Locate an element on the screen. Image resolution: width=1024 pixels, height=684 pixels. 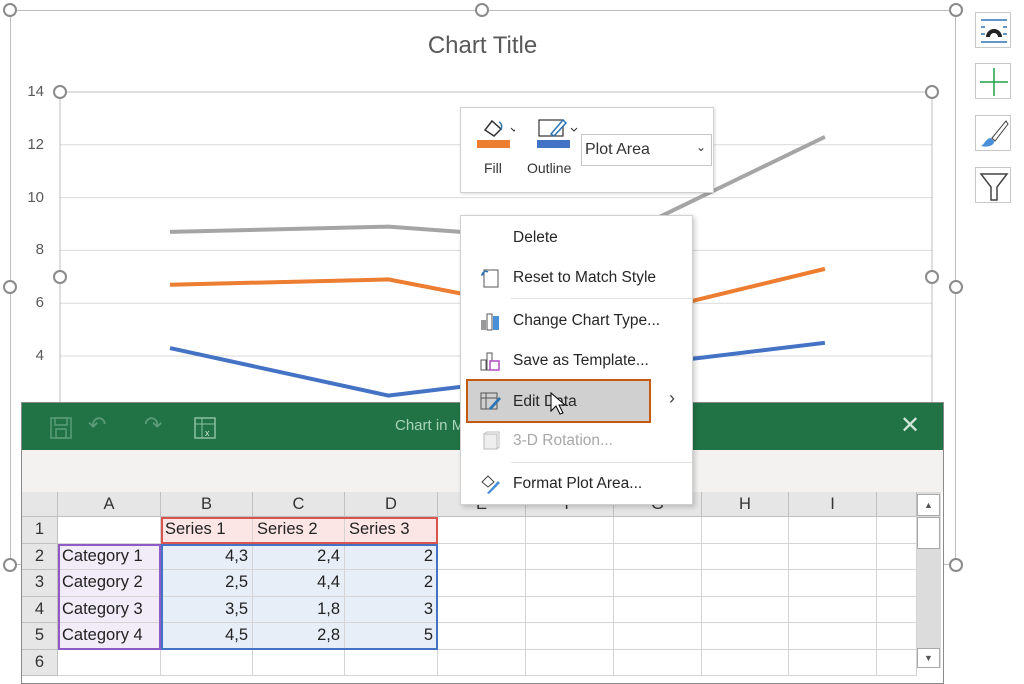
cell: 2,5 is located at coordinates (207, 583).